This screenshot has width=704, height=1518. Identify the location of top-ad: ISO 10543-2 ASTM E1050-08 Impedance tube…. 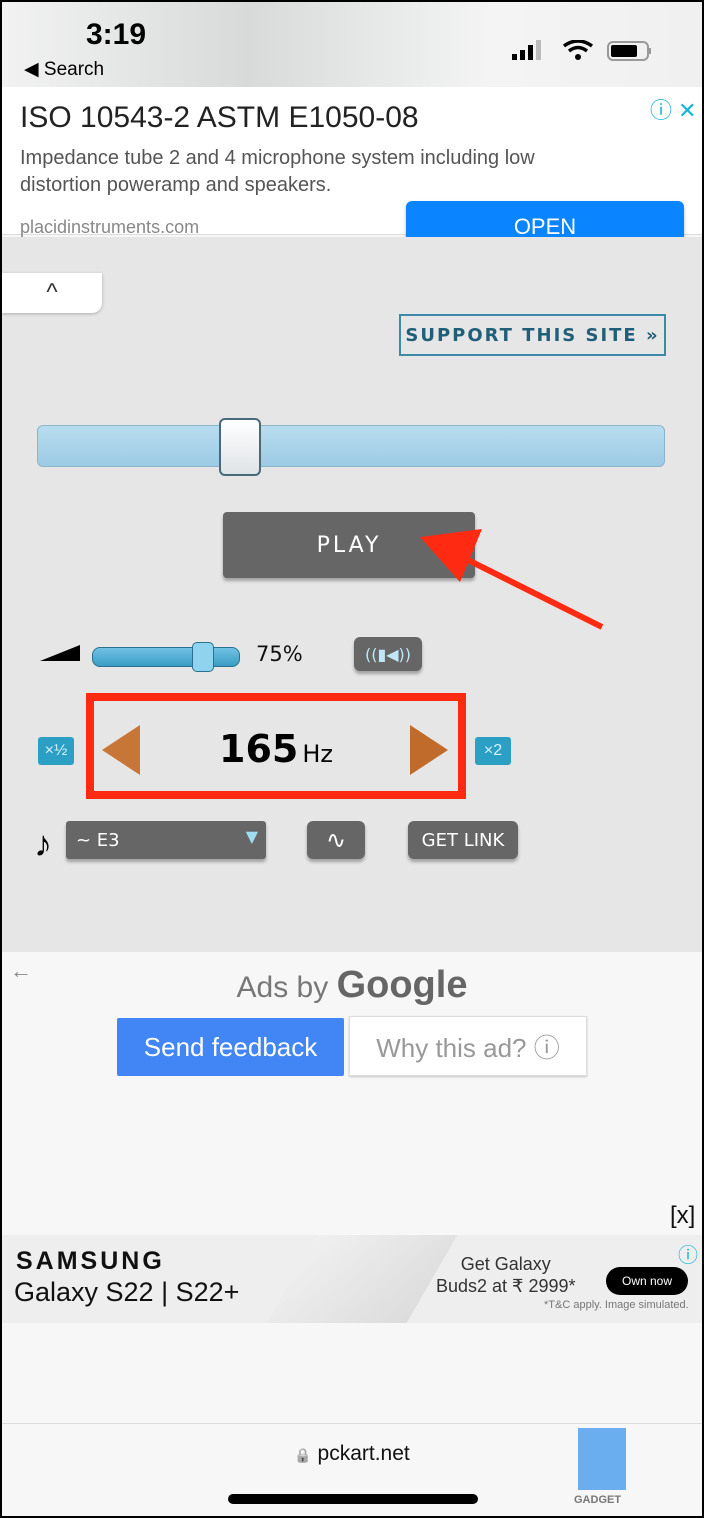
(352, 170).